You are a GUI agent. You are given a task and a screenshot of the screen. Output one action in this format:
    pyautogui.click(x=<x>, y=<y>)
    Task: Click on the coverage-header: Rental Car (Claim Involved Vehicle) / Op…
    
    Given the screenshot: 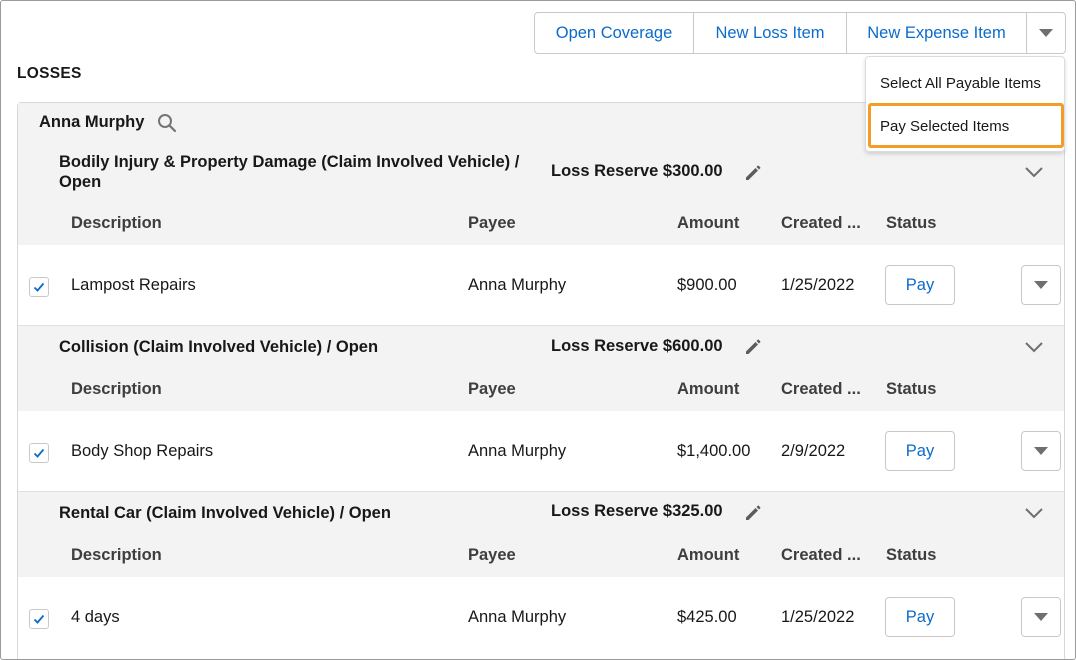 What is the action you would take?
    pyautogui.click(x=541, y=513)
    